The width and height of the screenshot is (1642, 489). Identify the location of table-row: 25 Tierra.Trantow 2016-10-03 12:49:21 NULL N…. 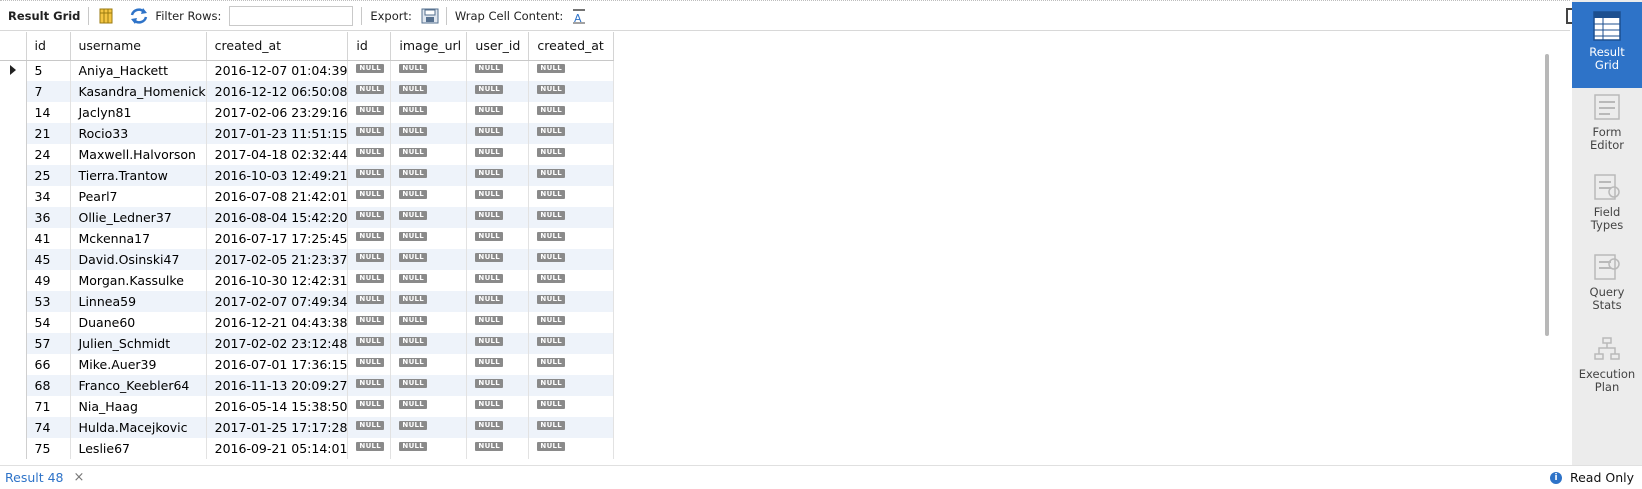
(307, 175).